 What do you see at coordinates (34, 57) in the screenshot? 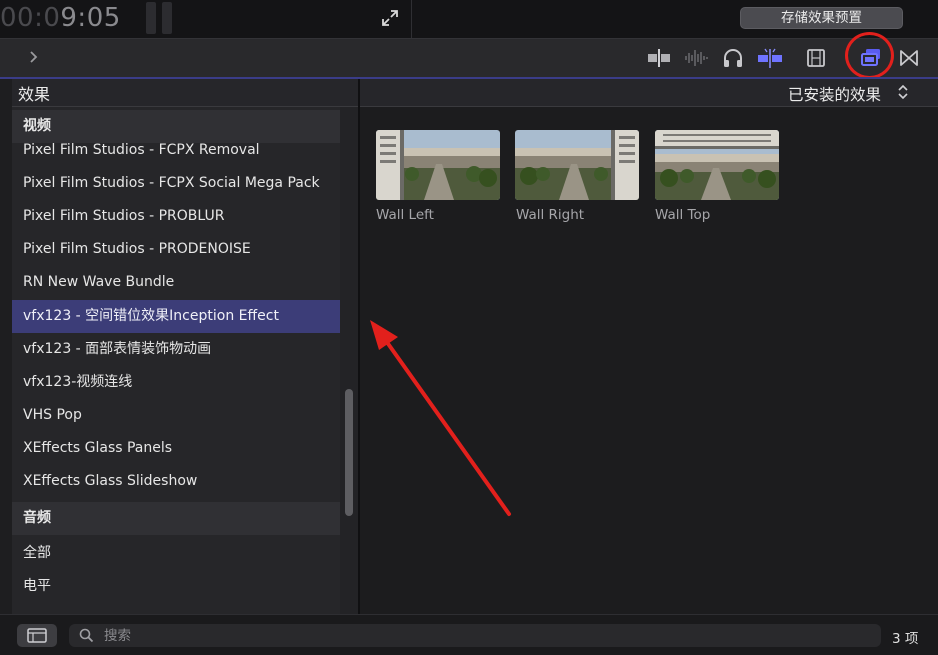
I see `chevron-right-icon` at bounding box center [34, 57].